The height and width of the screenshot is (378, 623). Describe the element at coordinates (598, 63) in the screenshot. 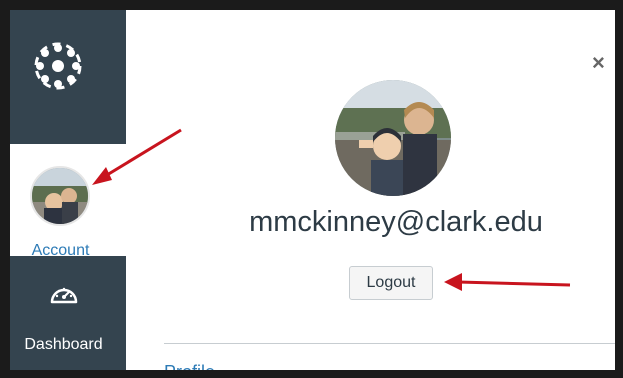

I see `close-icon: ×` at that location.